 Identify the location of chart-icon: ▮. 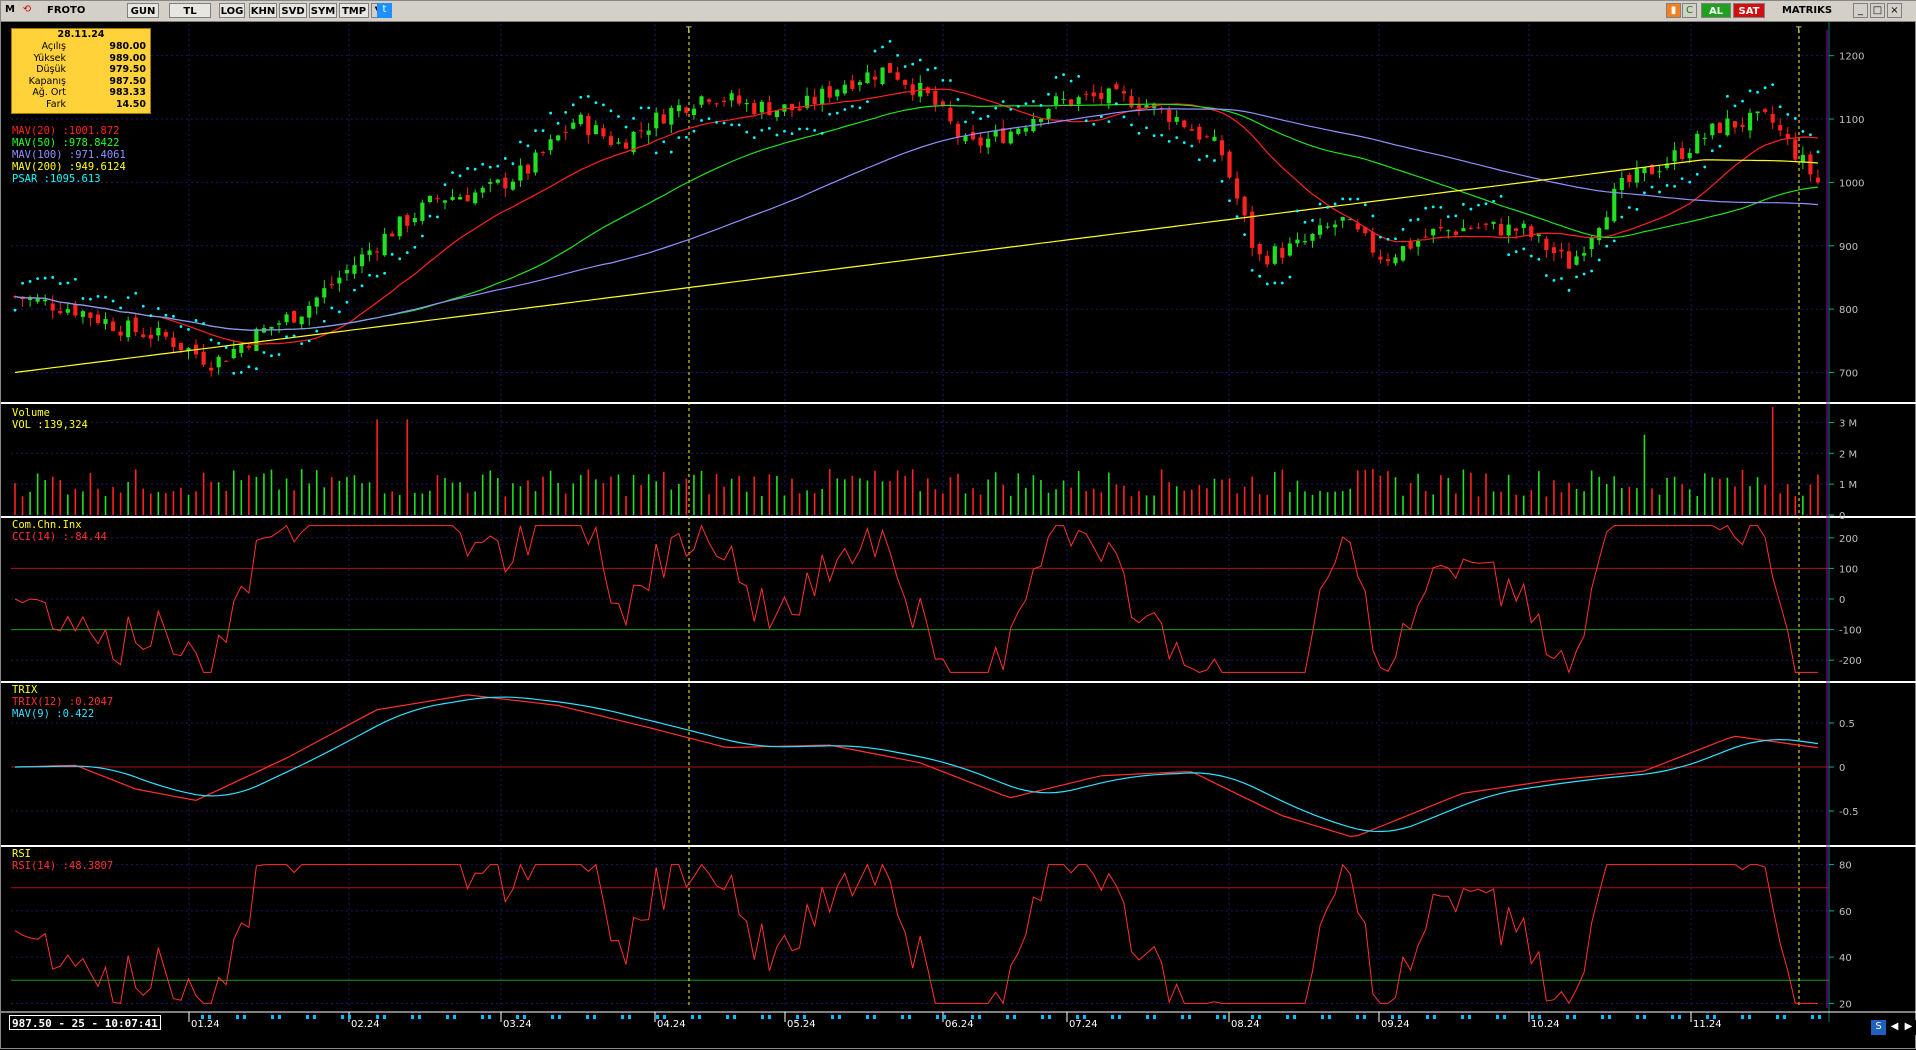
(1673, 10).